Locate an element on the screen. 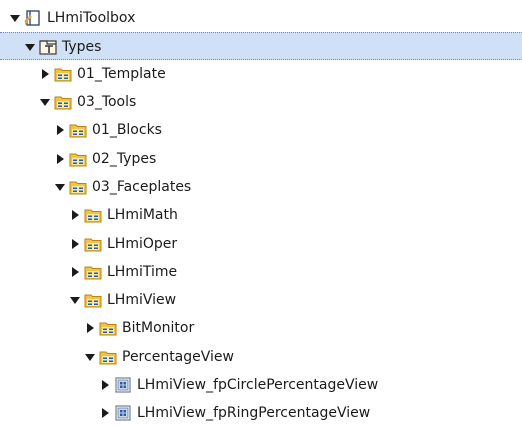 The height and width of the screenshot is (427, 522). tree-item: PercentageView is located at coordinates (261, 357).